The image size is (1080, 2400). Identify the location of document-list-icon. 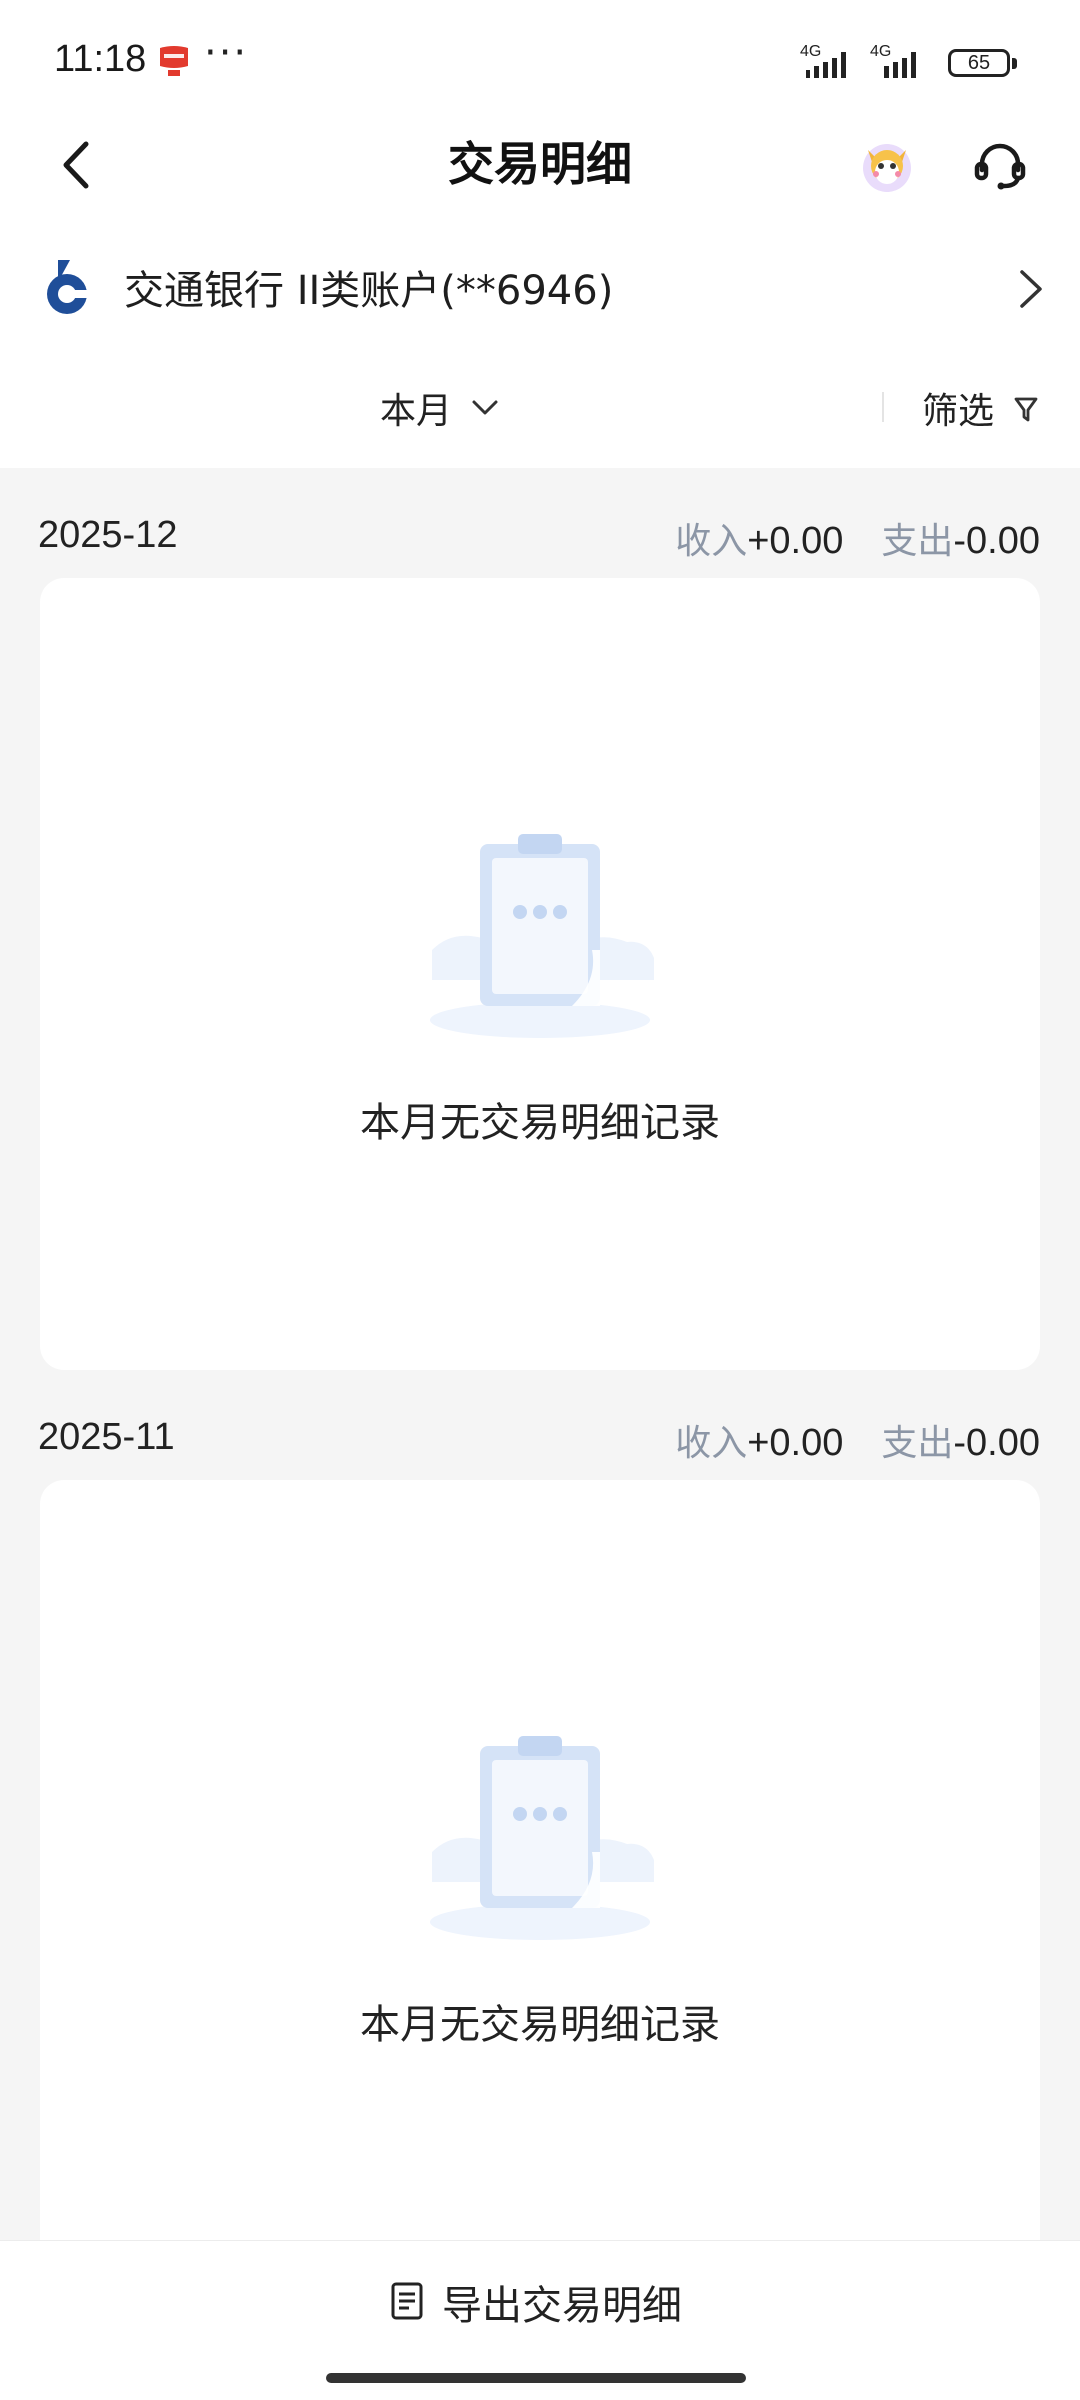
(407, 2301).